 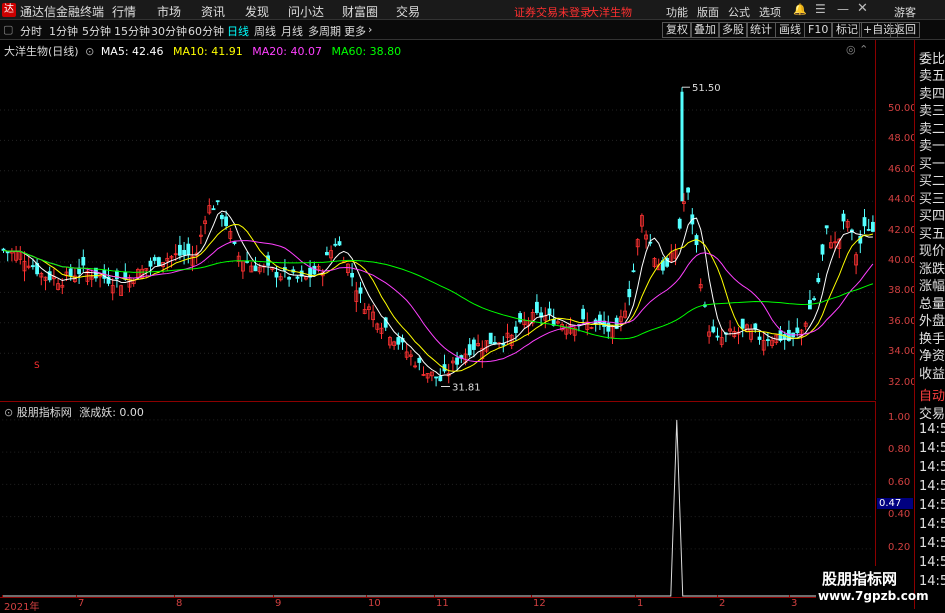 I want to click on settings-icon: ☰, so click(x=820, y=9).